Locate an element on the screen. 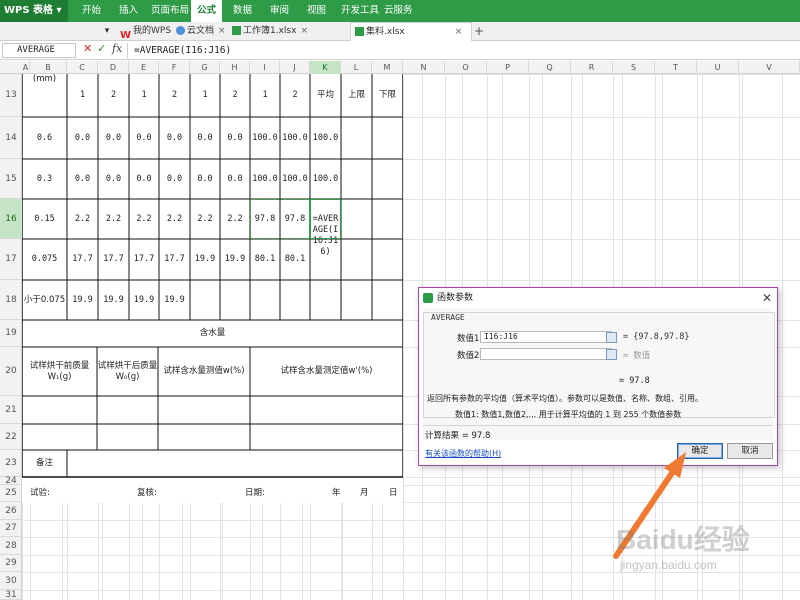 This screenshot has width=800, height=600. function-icon: fx is located at coordinates (117, 48).